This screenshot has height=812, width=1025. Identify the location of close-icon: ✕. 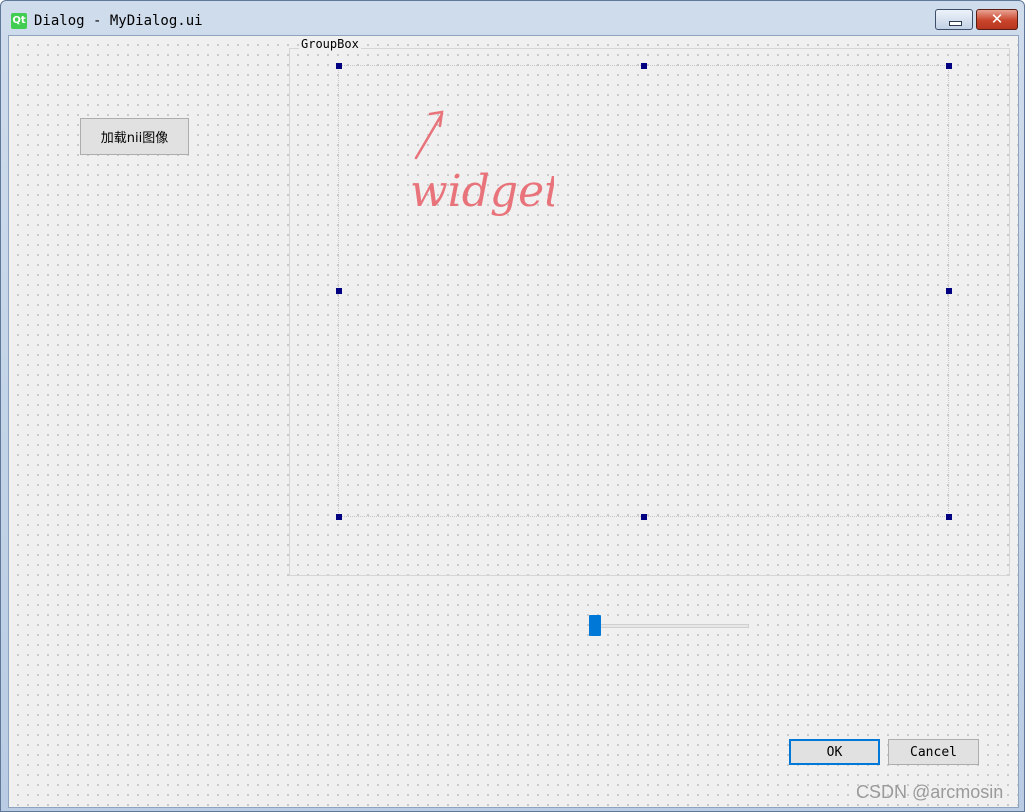
(997, 19).